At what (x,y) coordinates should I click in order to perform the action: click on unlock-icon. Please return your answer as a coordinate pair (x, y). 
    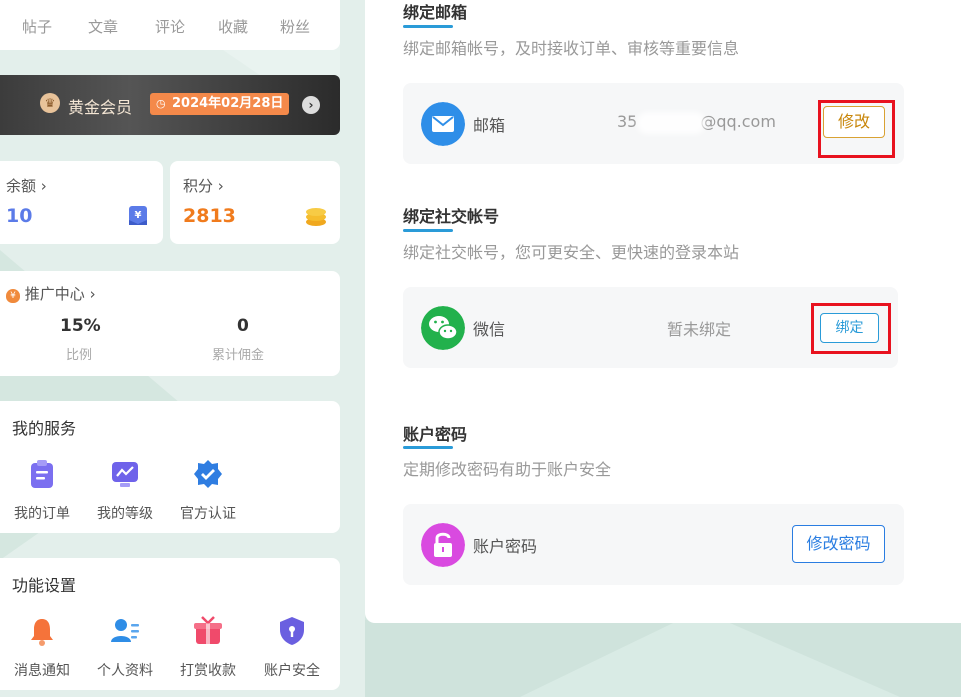
    Looking at the image, I should click on (443, 545).